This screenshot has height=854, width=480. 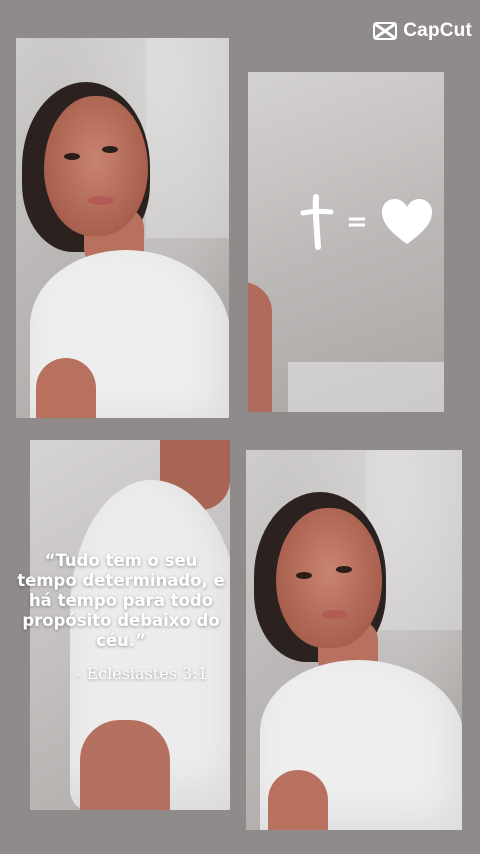 I want to click on wall-light, so click(x=187, y=138).